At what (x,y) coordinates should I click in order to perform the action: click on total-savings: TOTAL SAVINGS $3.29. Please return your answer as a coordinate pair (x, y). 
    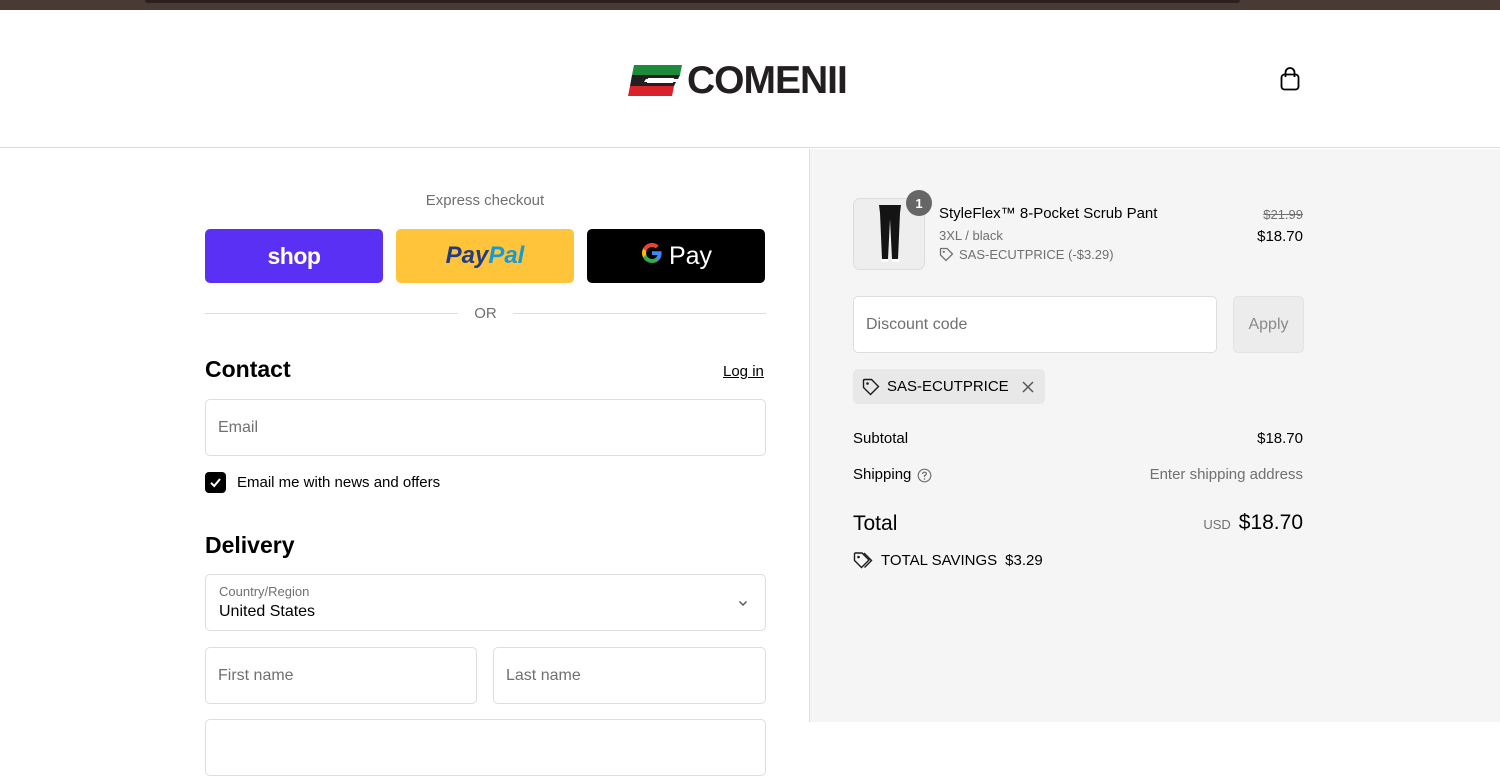
    Looking at the image, I should click on (948, 560).